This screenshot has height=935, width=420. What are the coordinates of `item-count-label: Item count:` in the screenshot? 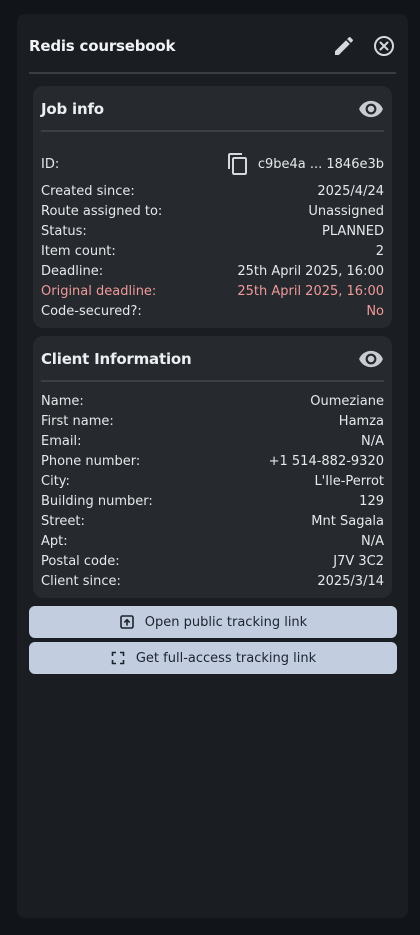 It's located at (78, 251).